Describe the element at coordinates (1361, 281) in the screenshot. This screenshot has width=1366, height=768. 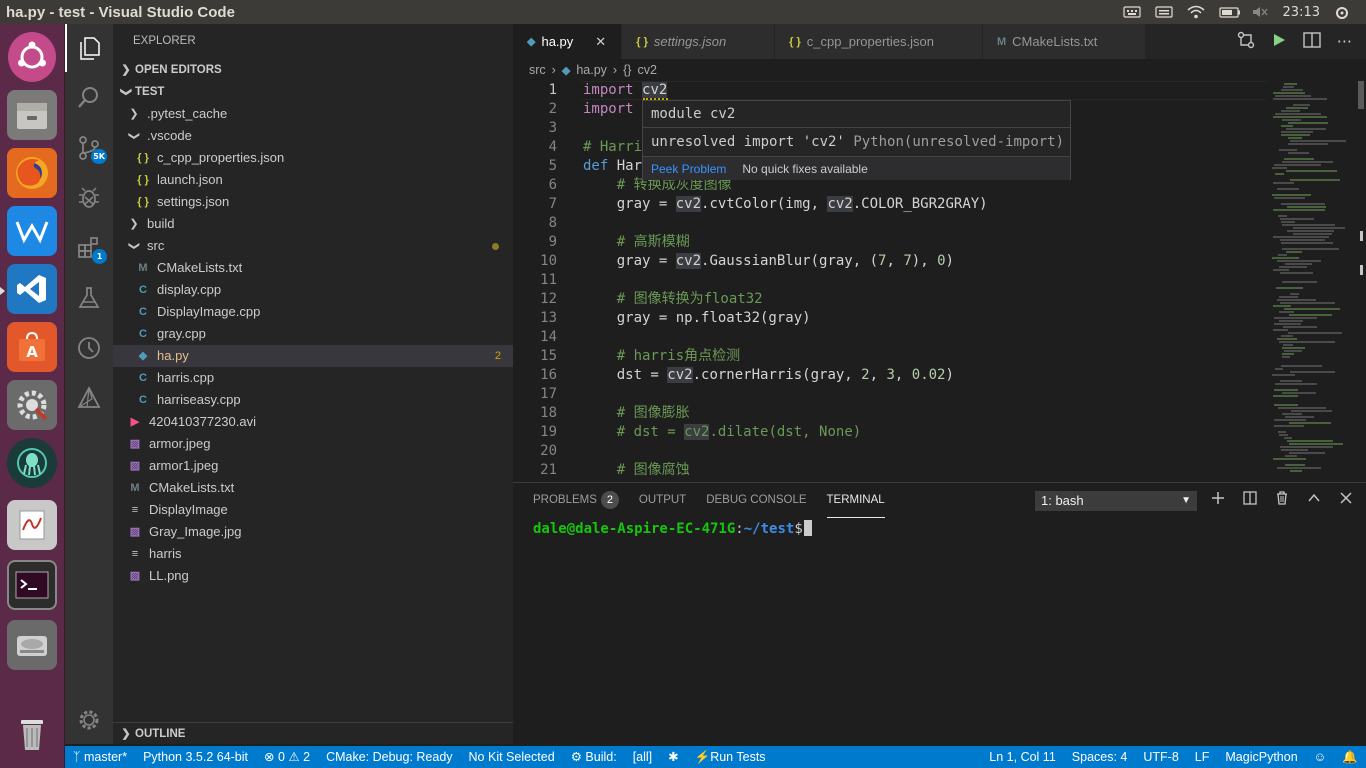
I see `minimap-scrollbar` at that location.